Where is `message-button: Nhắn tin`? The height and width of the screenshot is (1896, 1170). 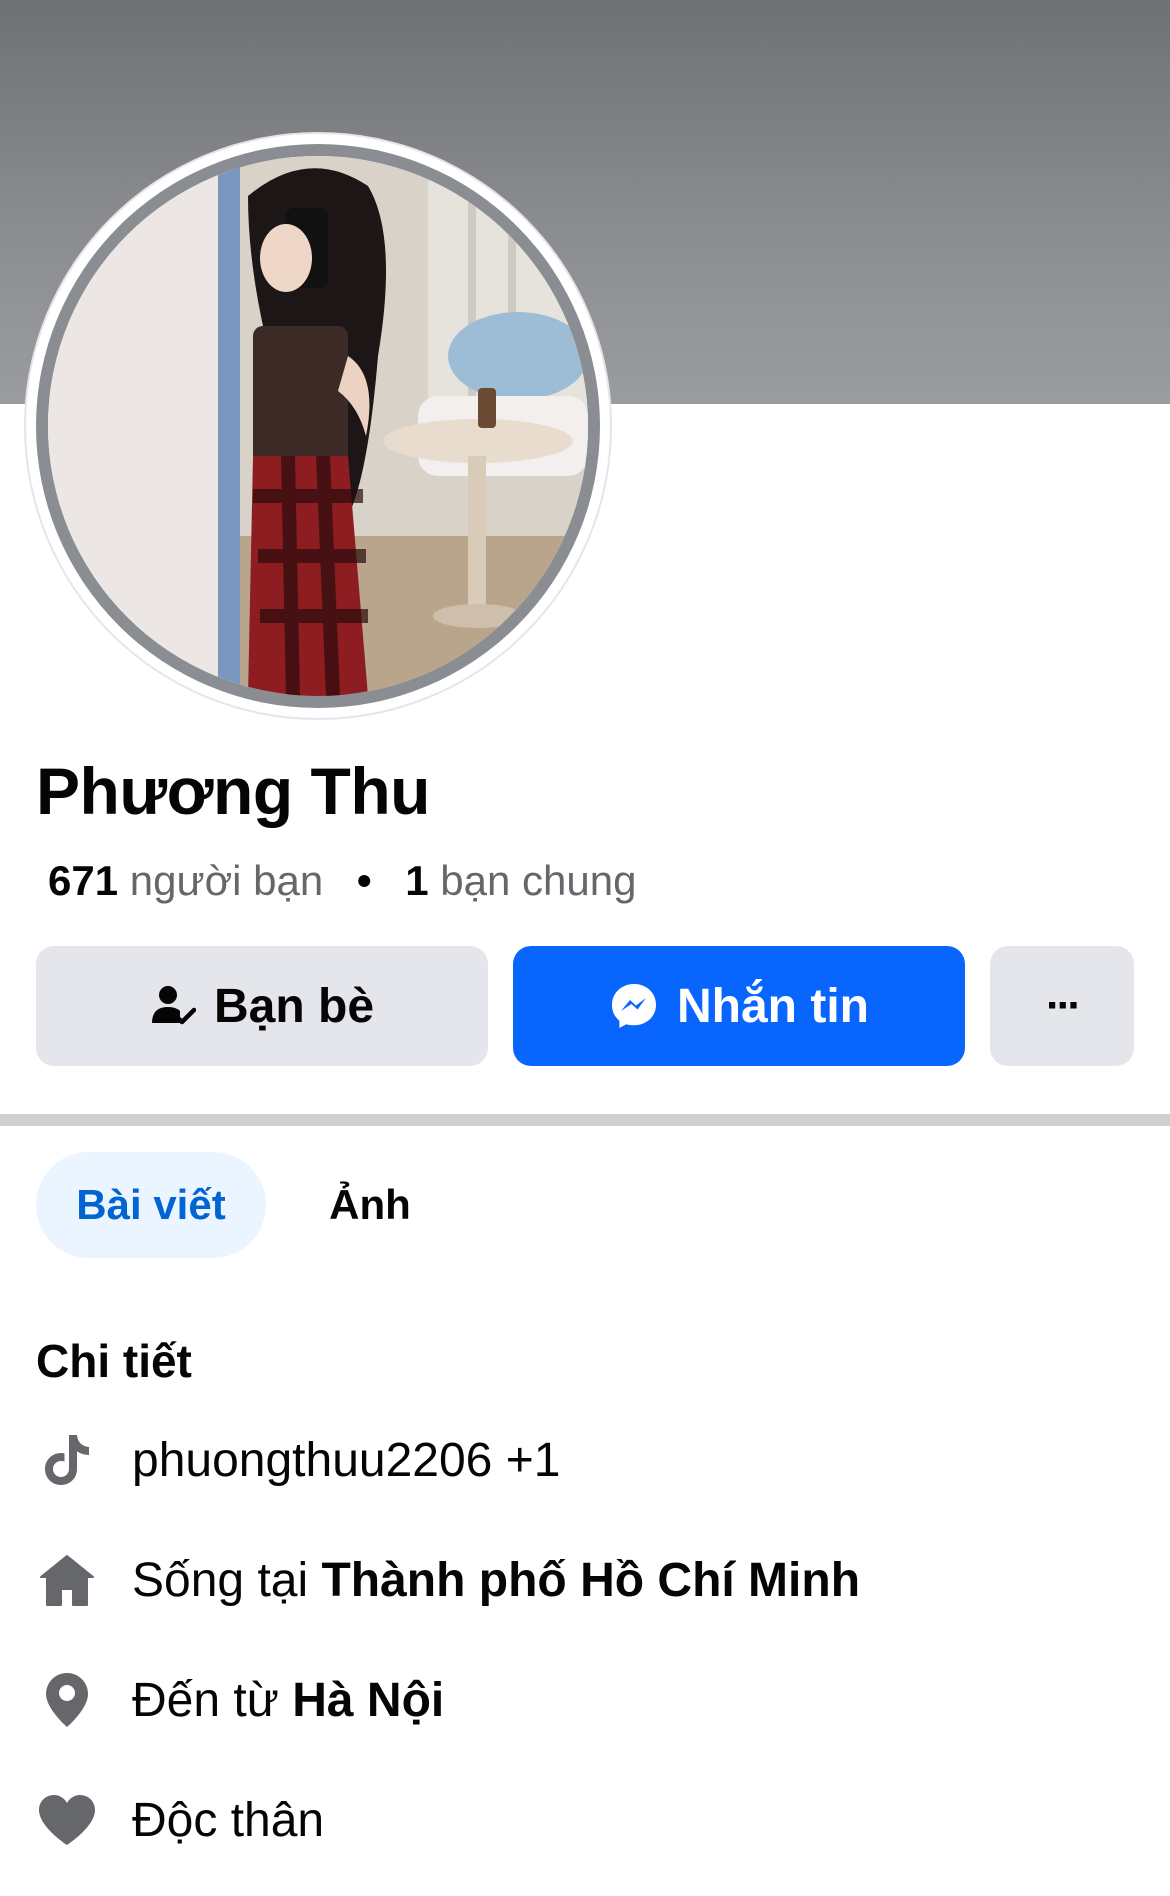
message-button: Nhắn tin is located at coordinates (739, 1006).